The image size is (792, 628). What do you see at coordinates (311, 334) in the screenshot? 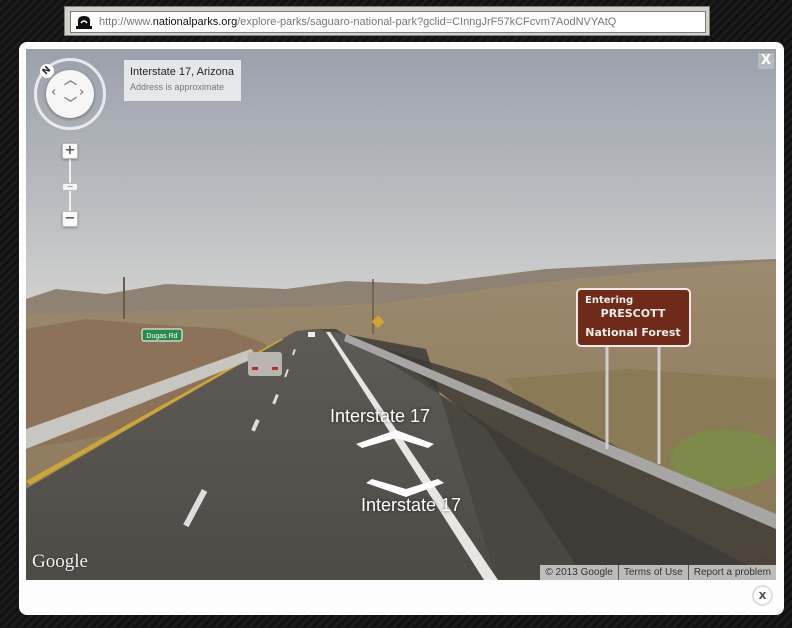
I see `distant-car` at bounding box center [311, 334].